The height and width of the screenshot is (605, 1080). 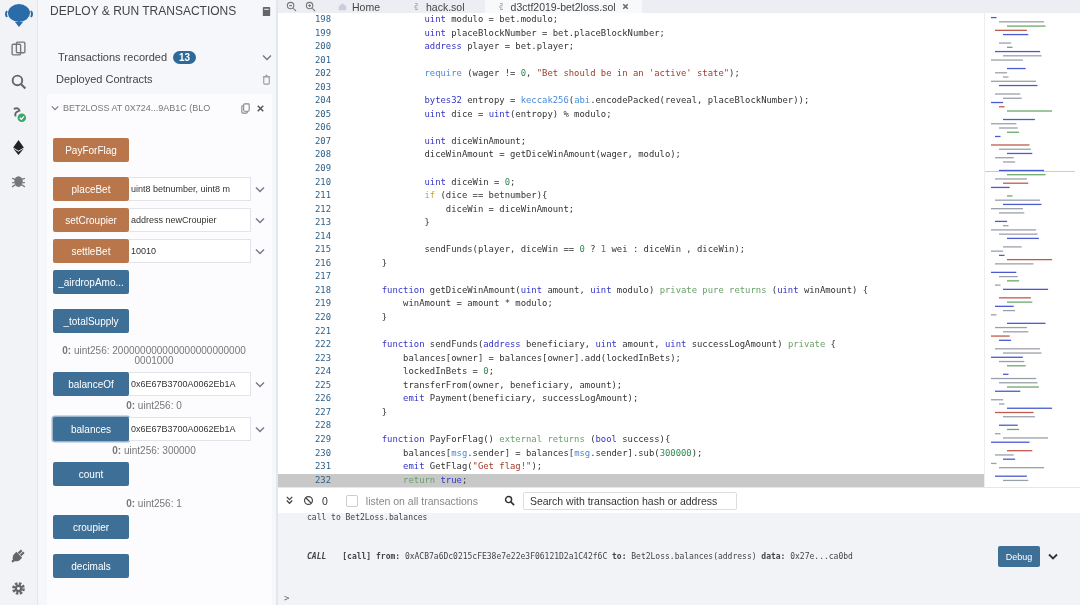 I want to click on tab-label: hack.sol, so click(x=445, y=6).